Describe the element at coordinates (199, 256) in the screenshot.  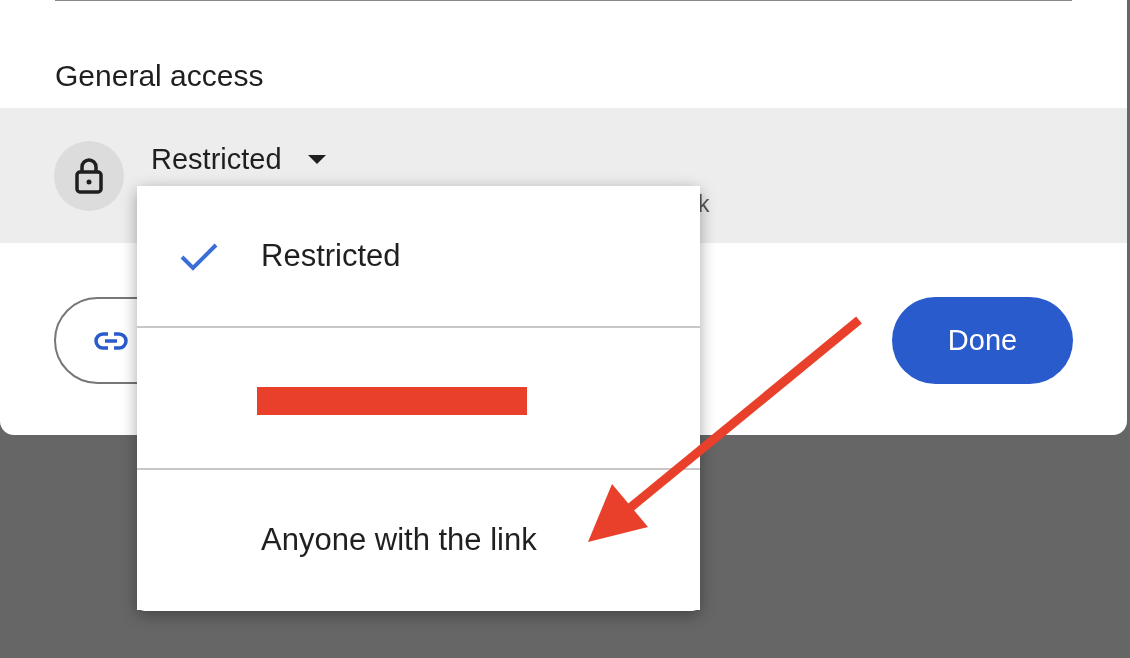
I see `check-icon` at that location.